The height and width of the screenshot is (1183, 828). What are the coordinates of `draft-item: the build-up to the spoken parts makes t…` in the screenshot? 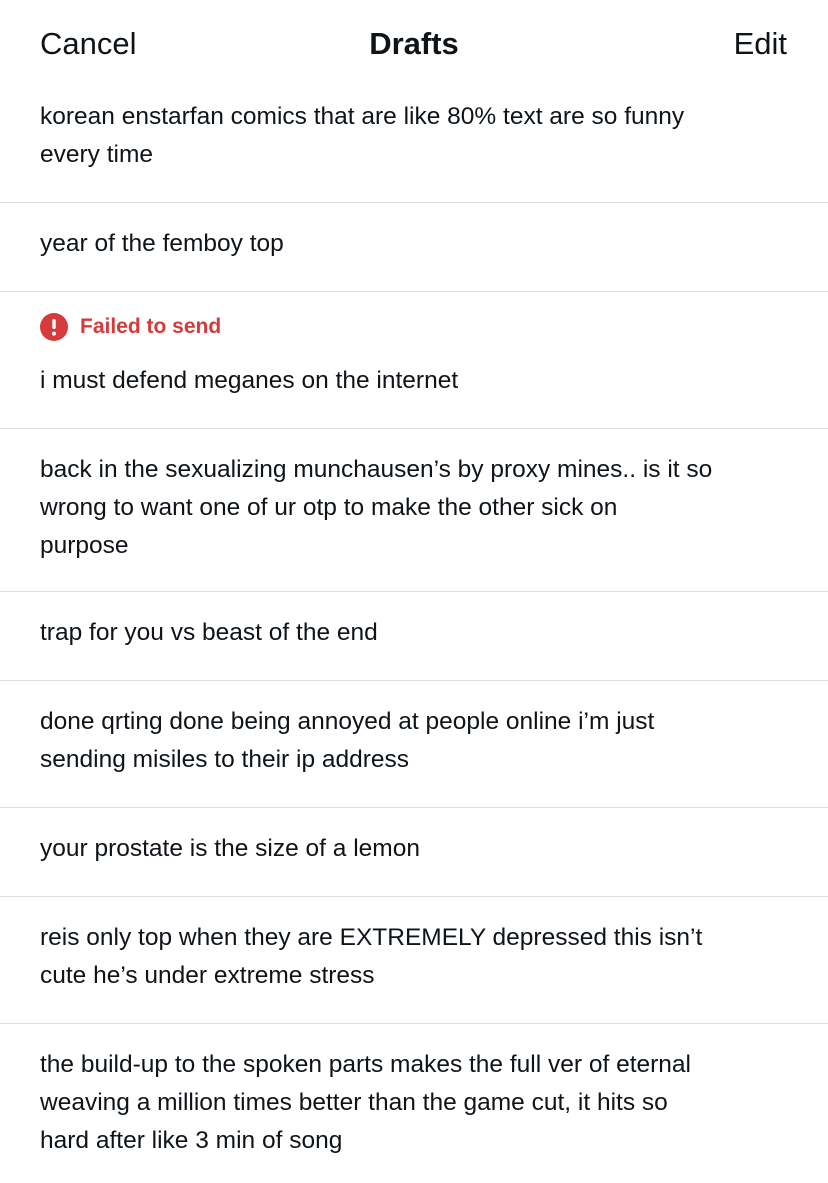 It's located at (414, 1103).